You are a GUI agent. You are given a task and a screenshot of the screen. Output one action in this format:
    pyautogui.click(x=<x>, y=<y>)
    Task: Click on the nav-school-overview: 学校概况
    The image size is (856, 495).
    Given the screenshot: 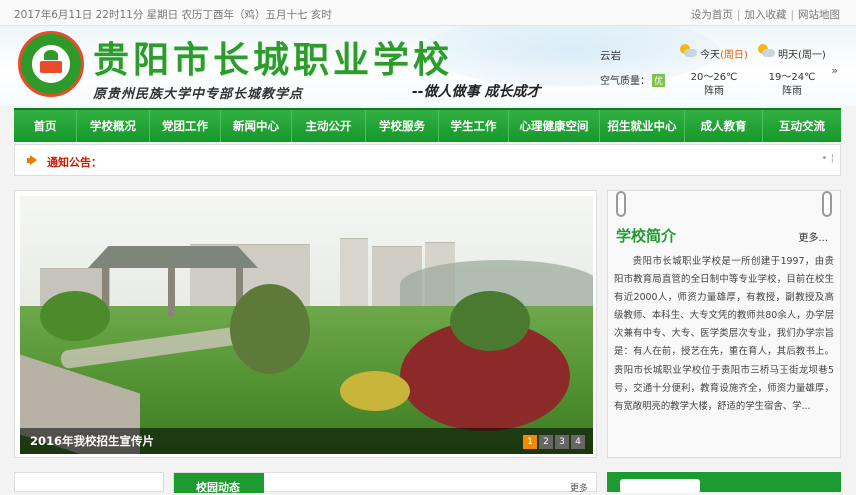 What is the action you would take?
    pyautogui.click(x=113, y=126)
    